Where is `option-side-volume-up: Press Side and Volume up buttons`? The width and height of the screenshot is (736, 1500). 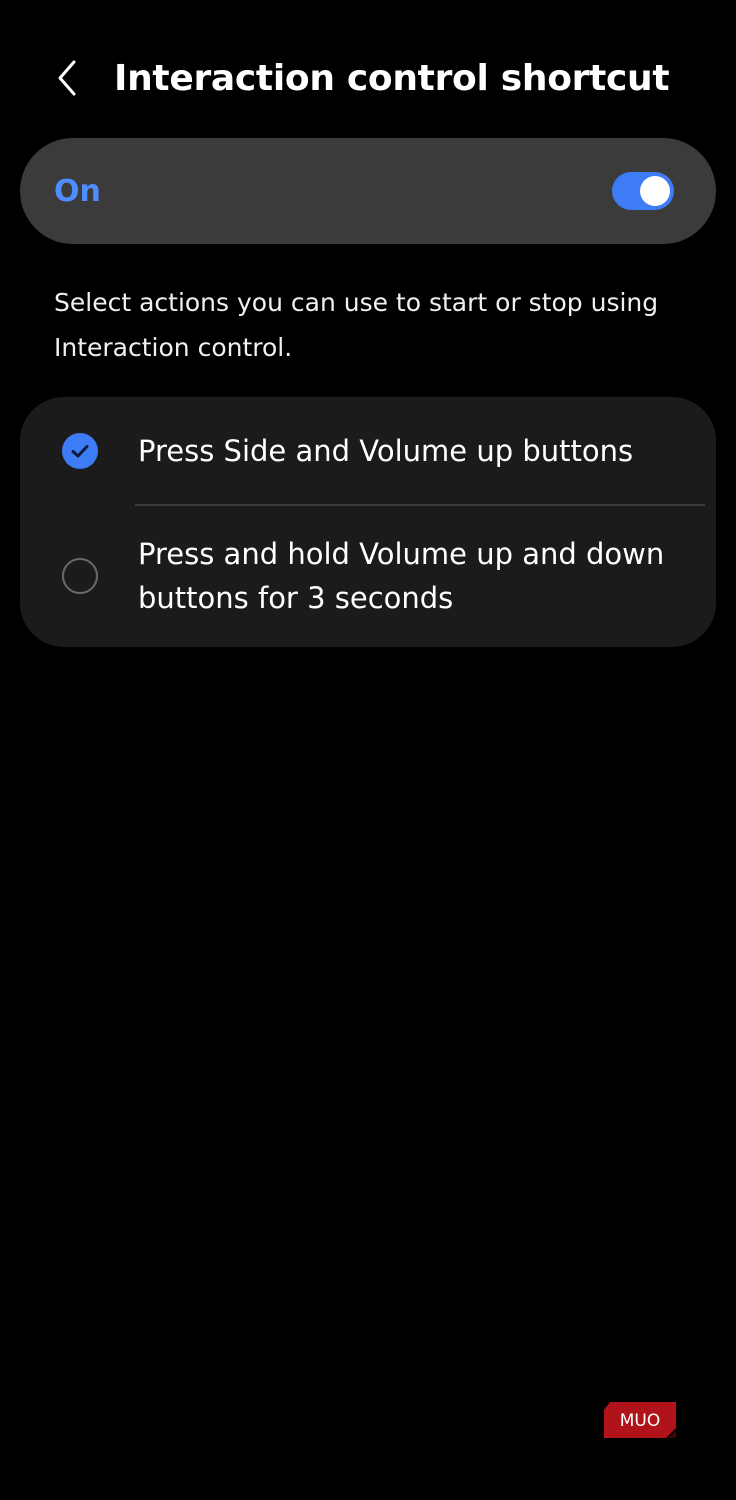
option-side-volume-up: Press Side and Volume up buttons is located at coordinates (368, 451).